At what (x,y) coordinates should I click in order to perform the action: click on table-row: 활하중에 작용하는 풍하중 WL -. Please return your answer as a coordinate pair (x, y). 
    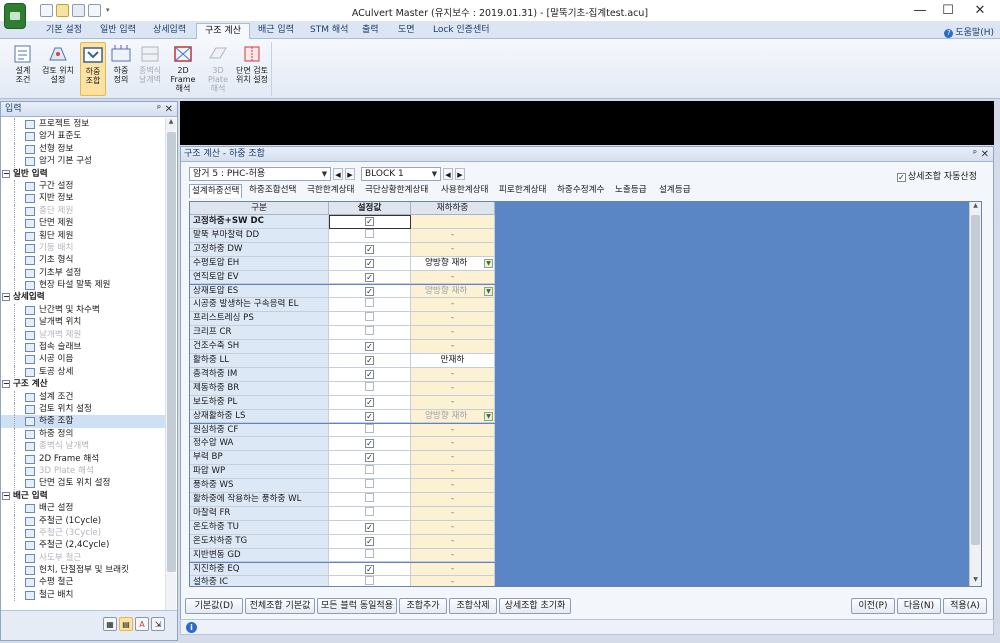
    Looking at the image, I should click on (342, 500).